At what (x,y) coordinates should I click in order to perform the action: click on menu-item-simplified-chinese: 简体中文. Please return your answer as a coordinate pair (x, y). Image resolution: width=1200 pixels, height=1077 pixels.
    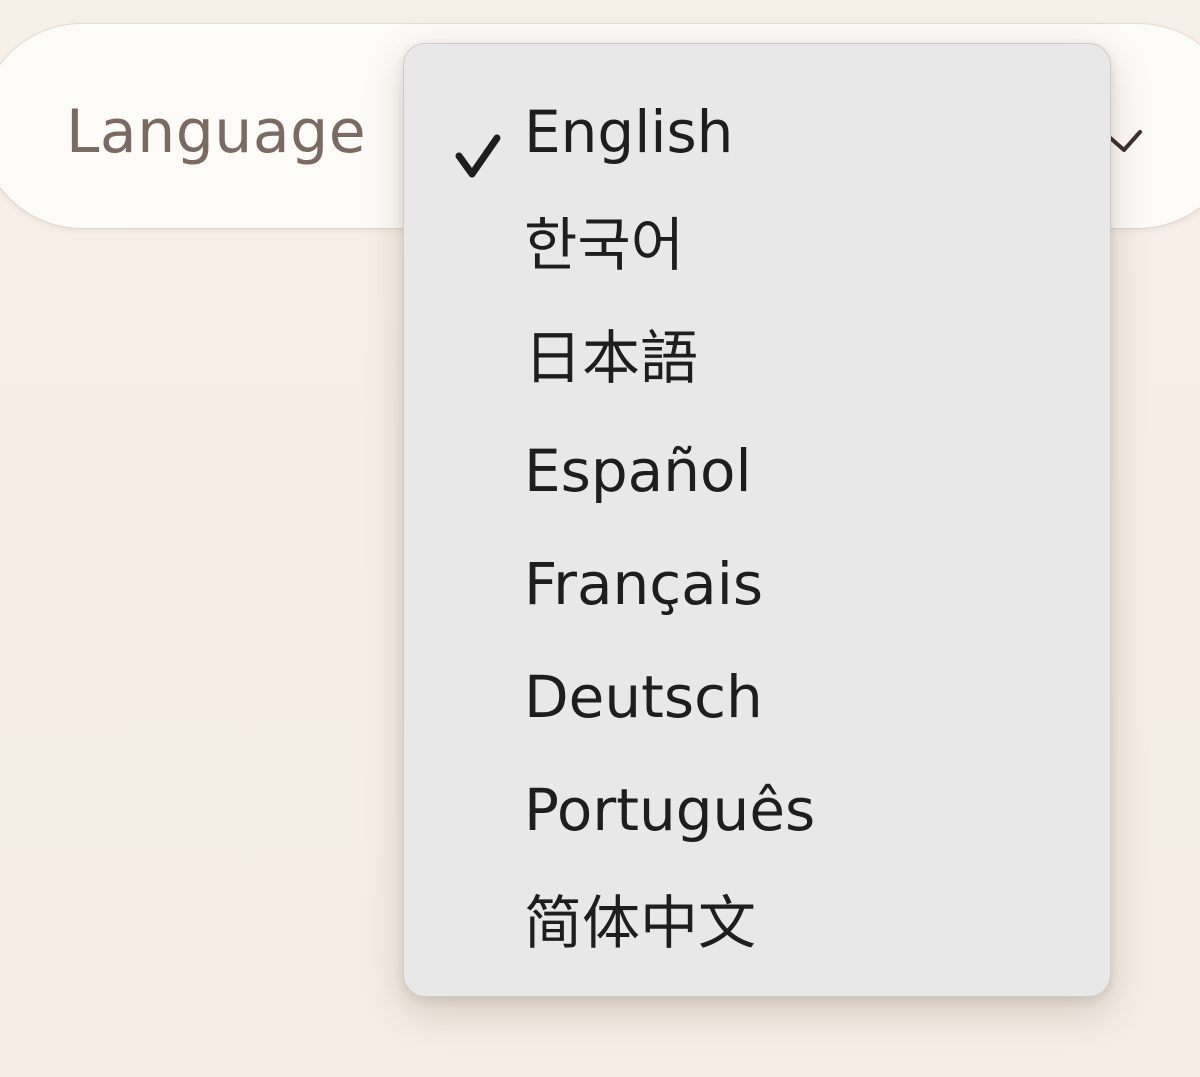
    Looking at the image, I should click on (757, 921).